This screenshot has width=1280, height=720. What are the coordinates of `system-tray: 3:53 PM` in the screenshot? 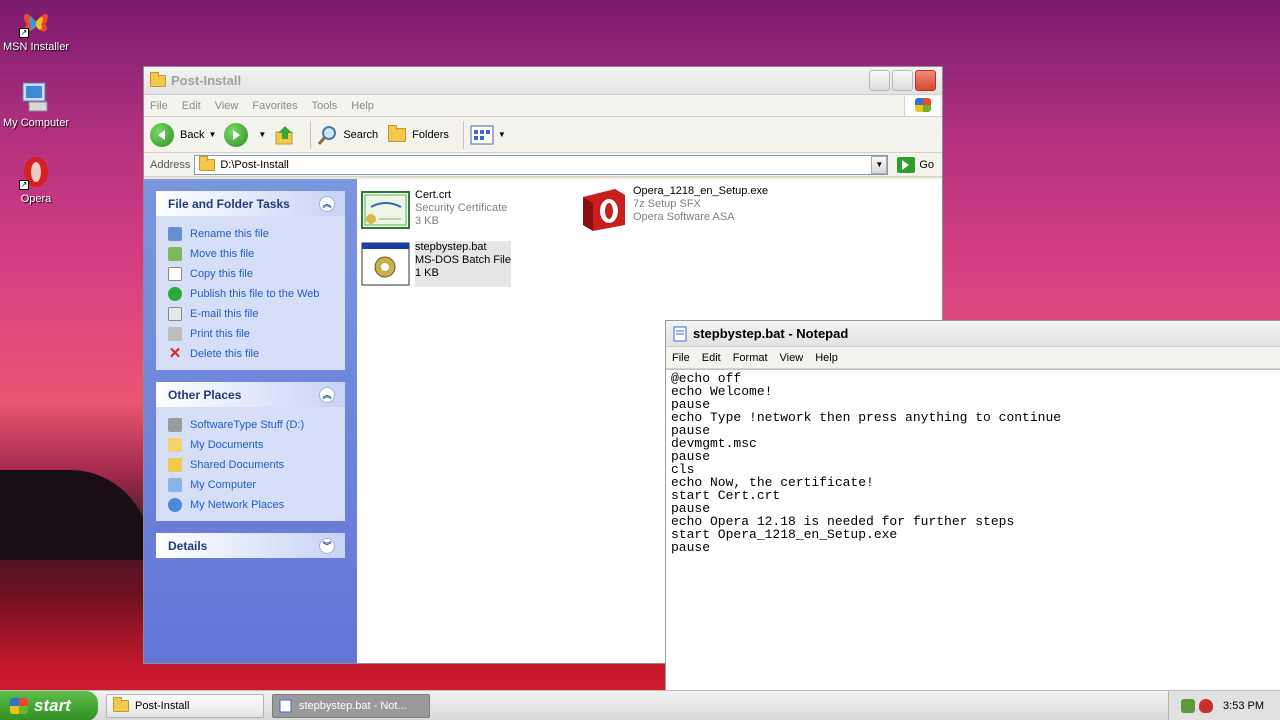 It's located at (1224, 705).